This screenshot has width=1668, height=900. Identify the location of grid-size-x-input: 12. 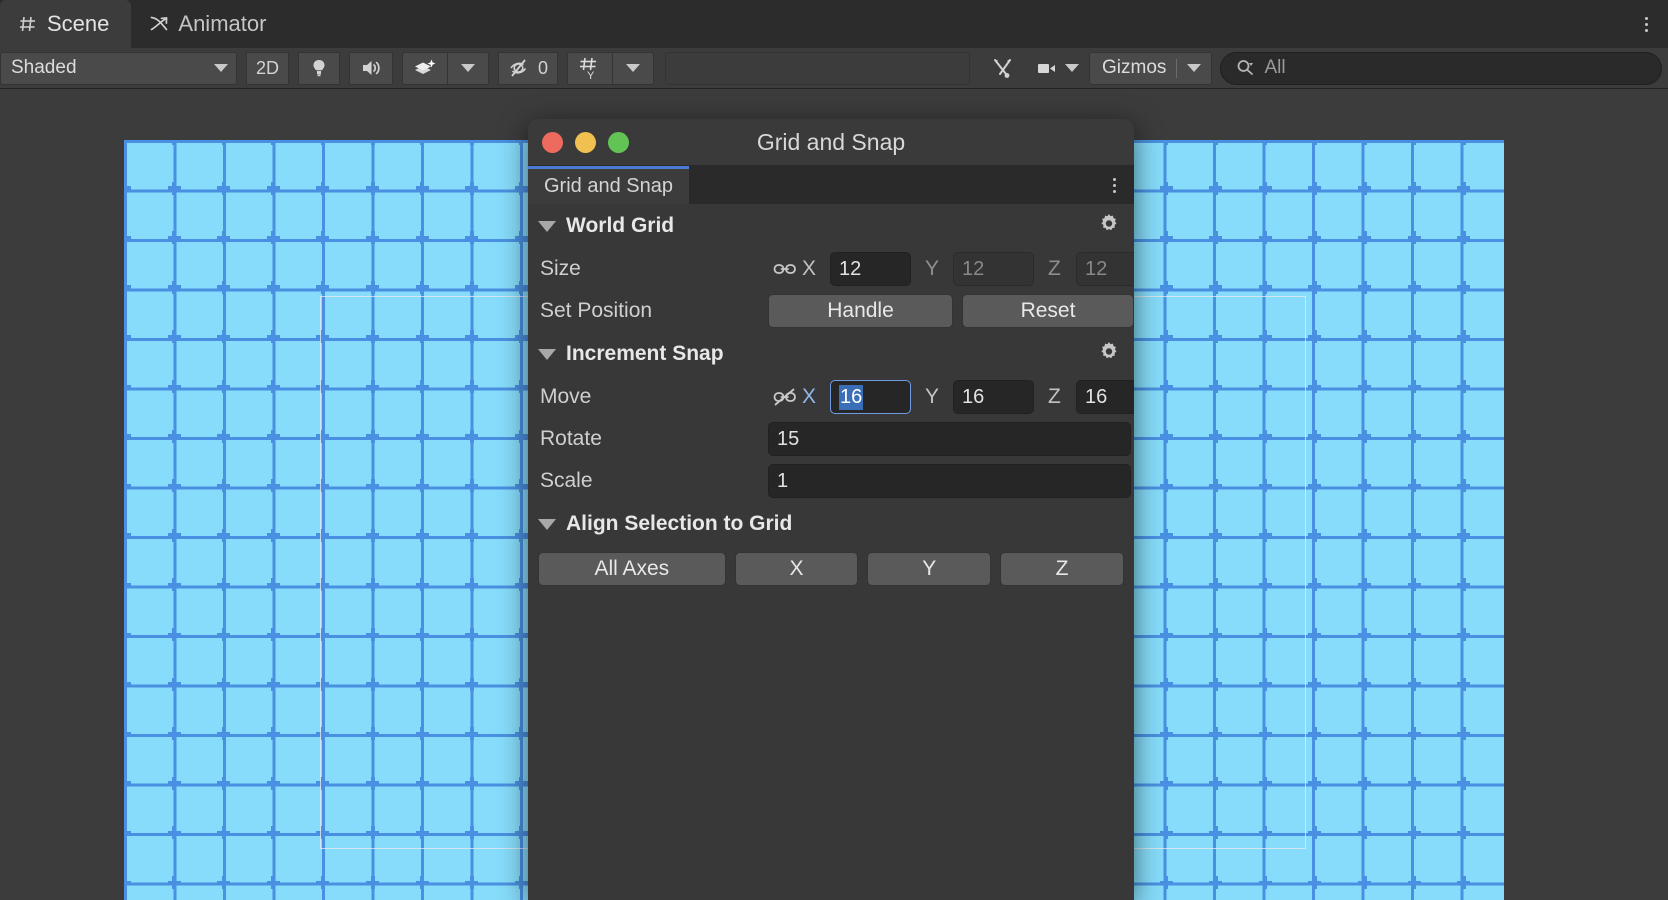
(870, 269).